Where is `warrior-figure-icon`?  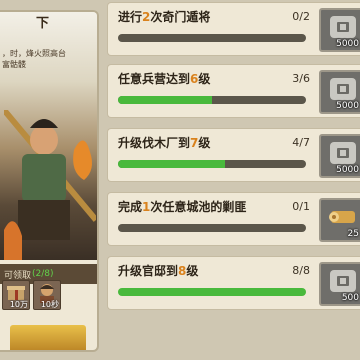
warrior-figure-icon is located at coordinates (50, 185).